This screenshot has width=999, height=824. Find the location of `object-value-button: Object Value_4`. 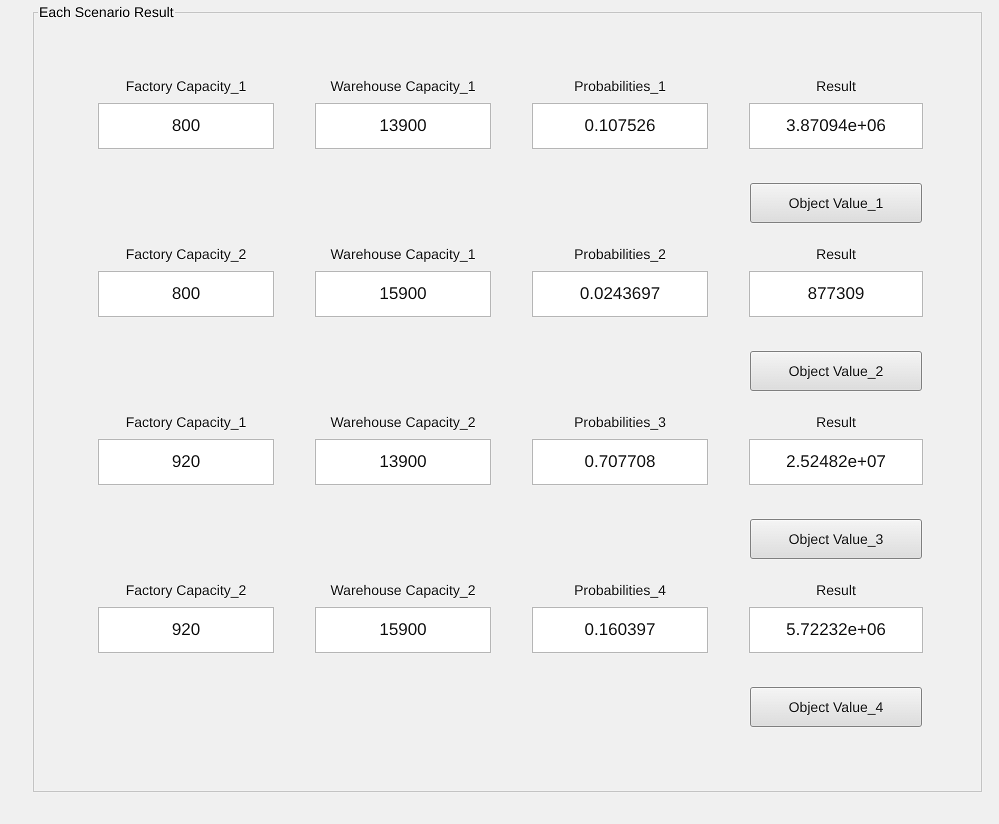

object-value-button: Object Value_4 is located at coordinates (836, 707).